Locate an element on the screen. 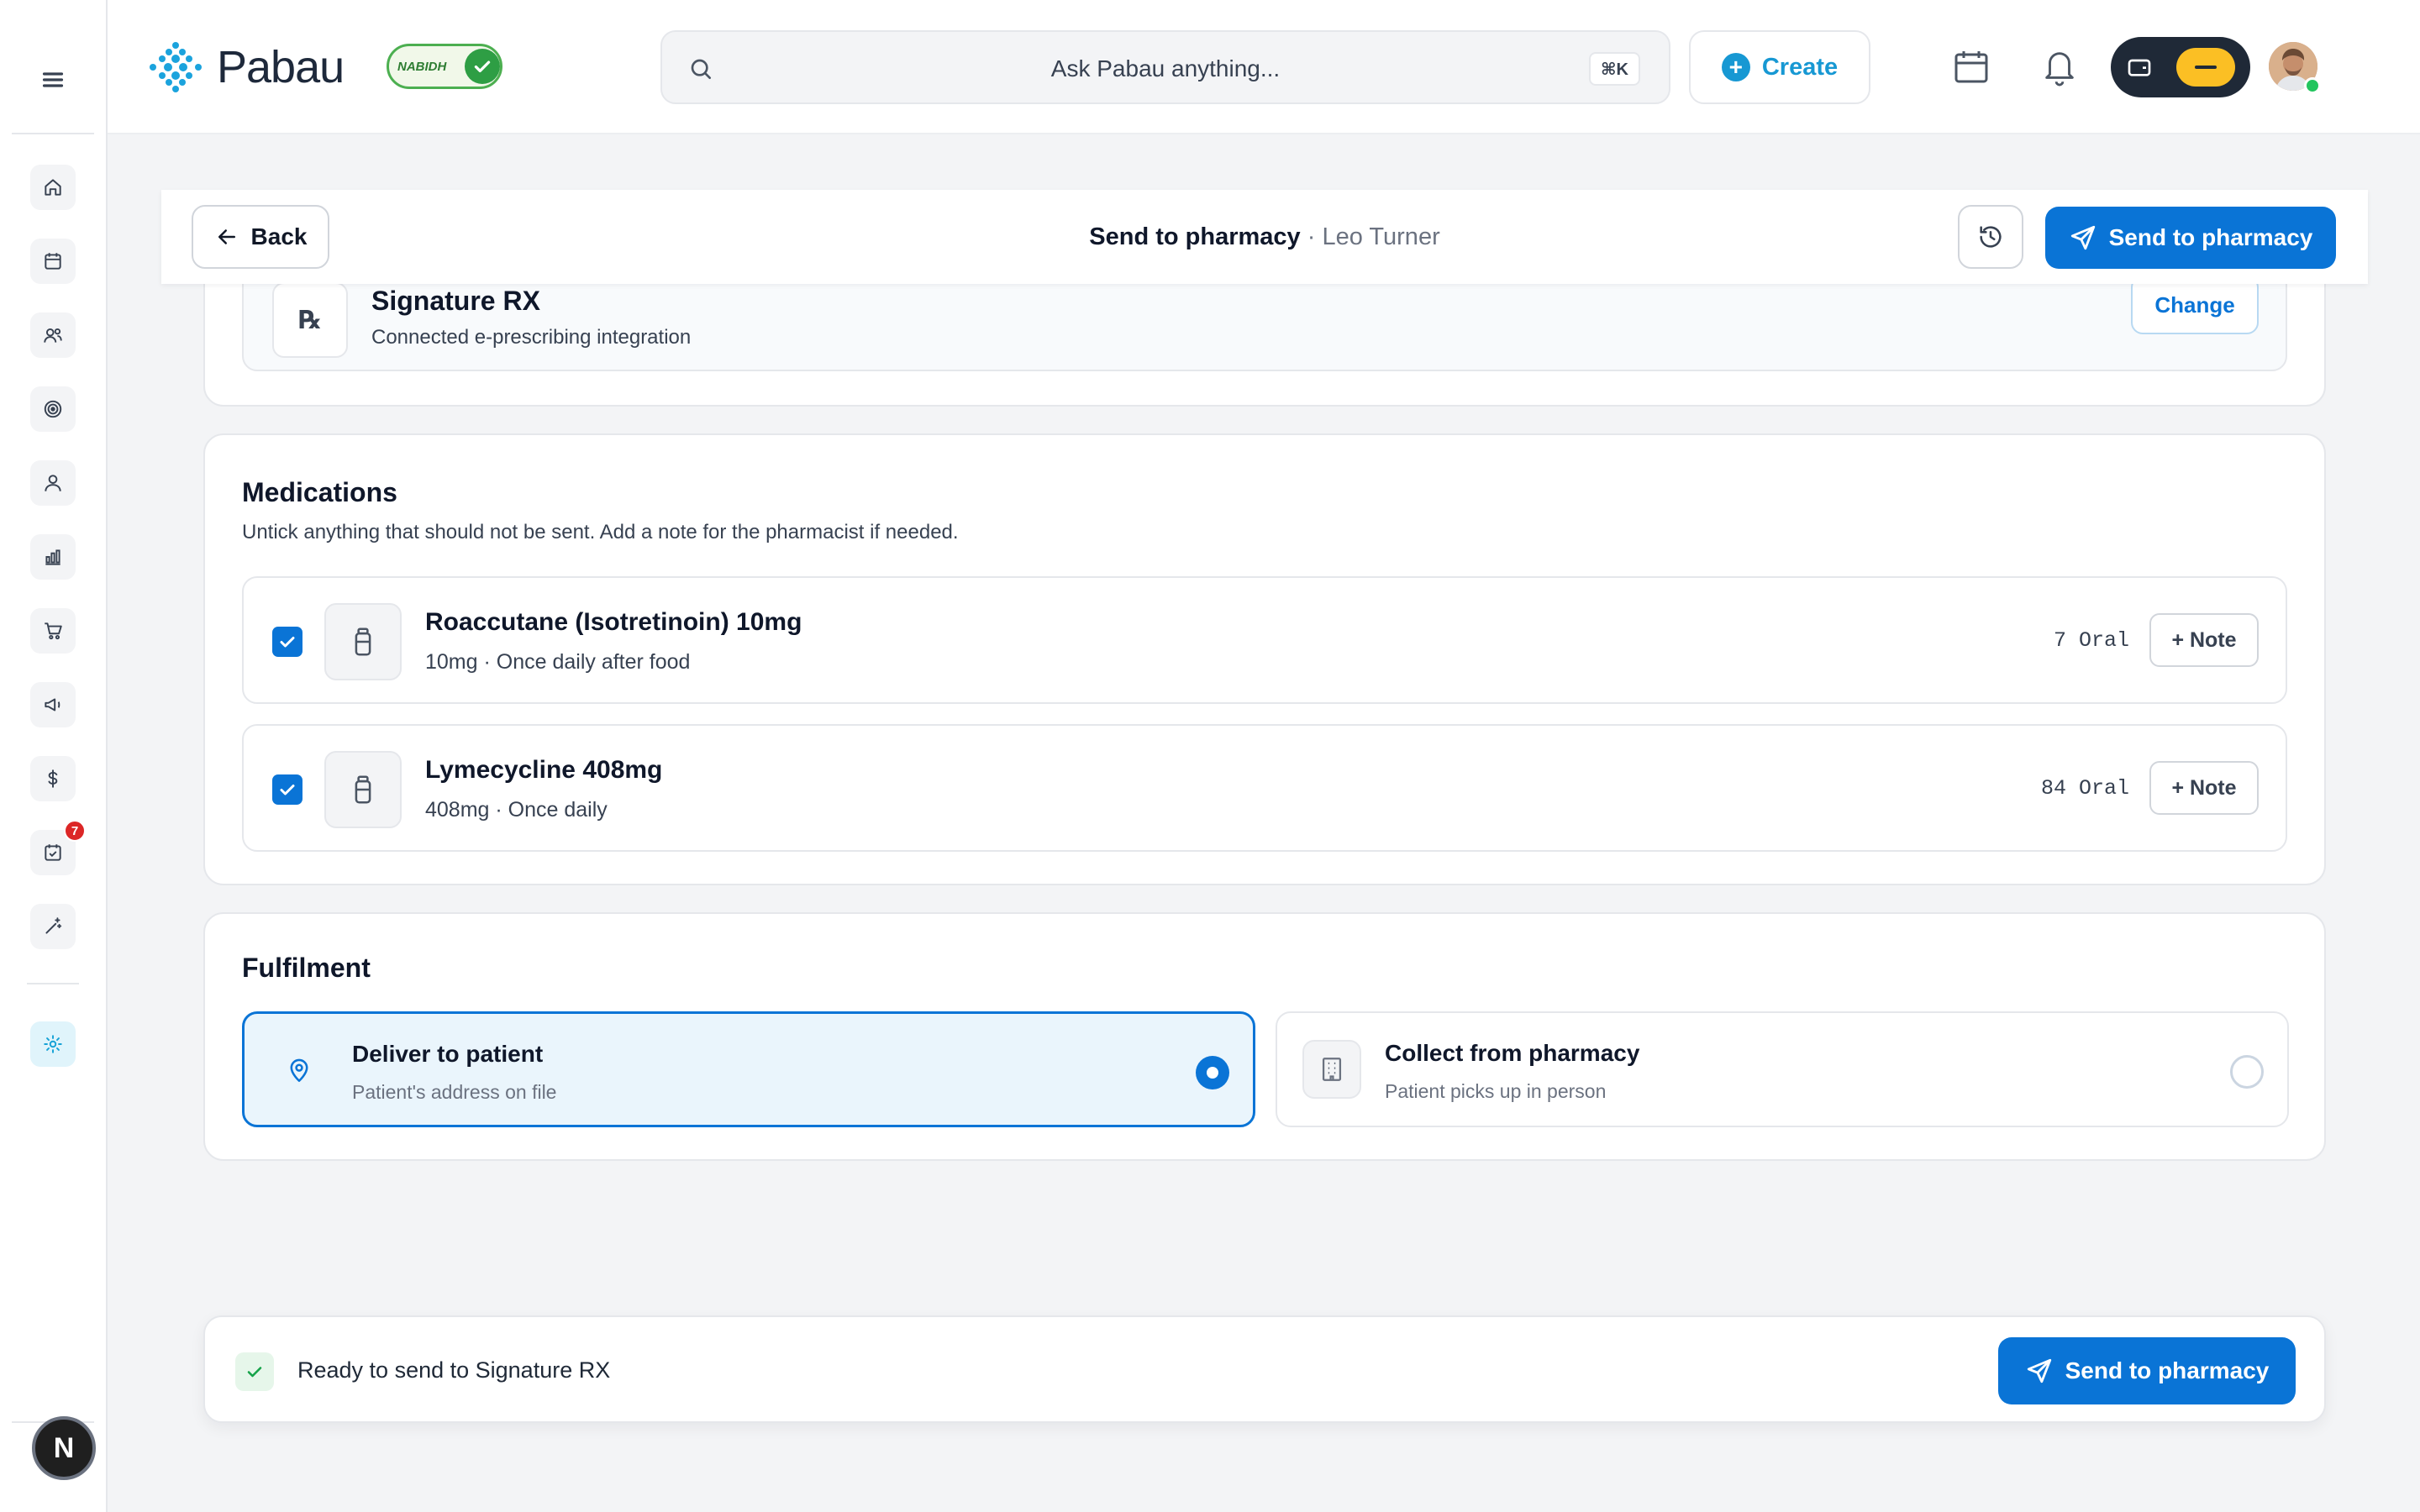 This screenshot has width=2420, height=1512. nabidh-badge: NABIDH is located at coordinates (445, 66).